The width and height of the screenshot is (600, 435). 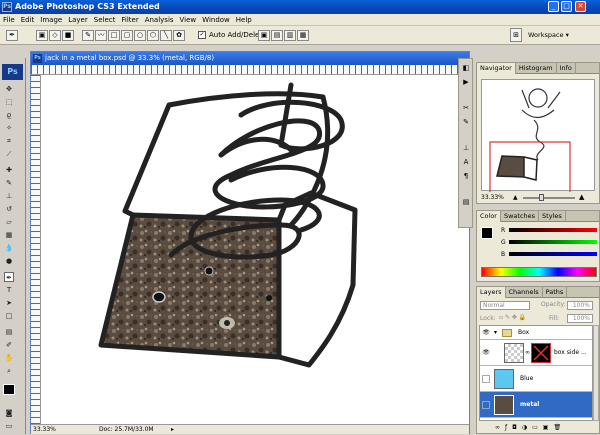 What do you see at coordinates (9, 141) in the screenshot?
I see `crop-tool-icon: ⌗` at bounding box center [9, 141].